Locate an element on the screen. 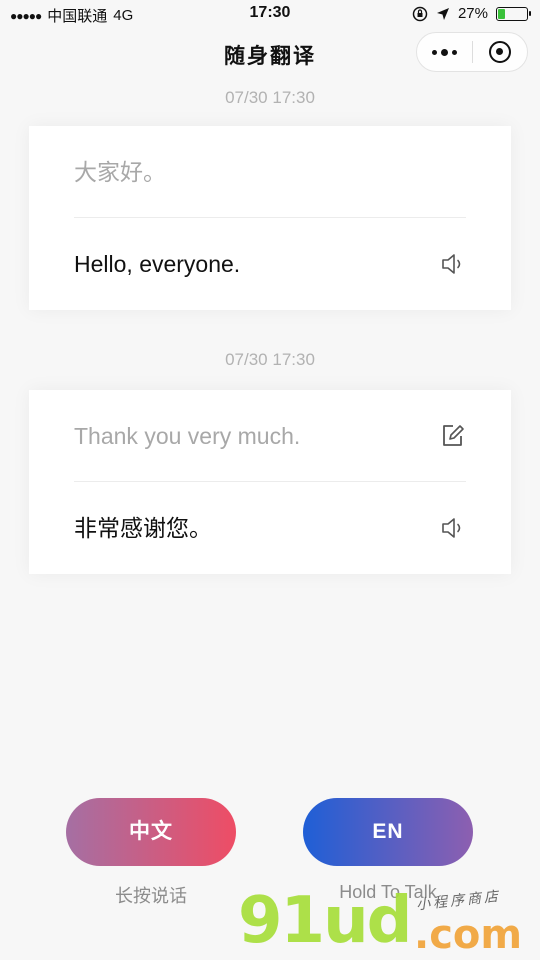  status-right: 27% is located at coordinates (471, 13).